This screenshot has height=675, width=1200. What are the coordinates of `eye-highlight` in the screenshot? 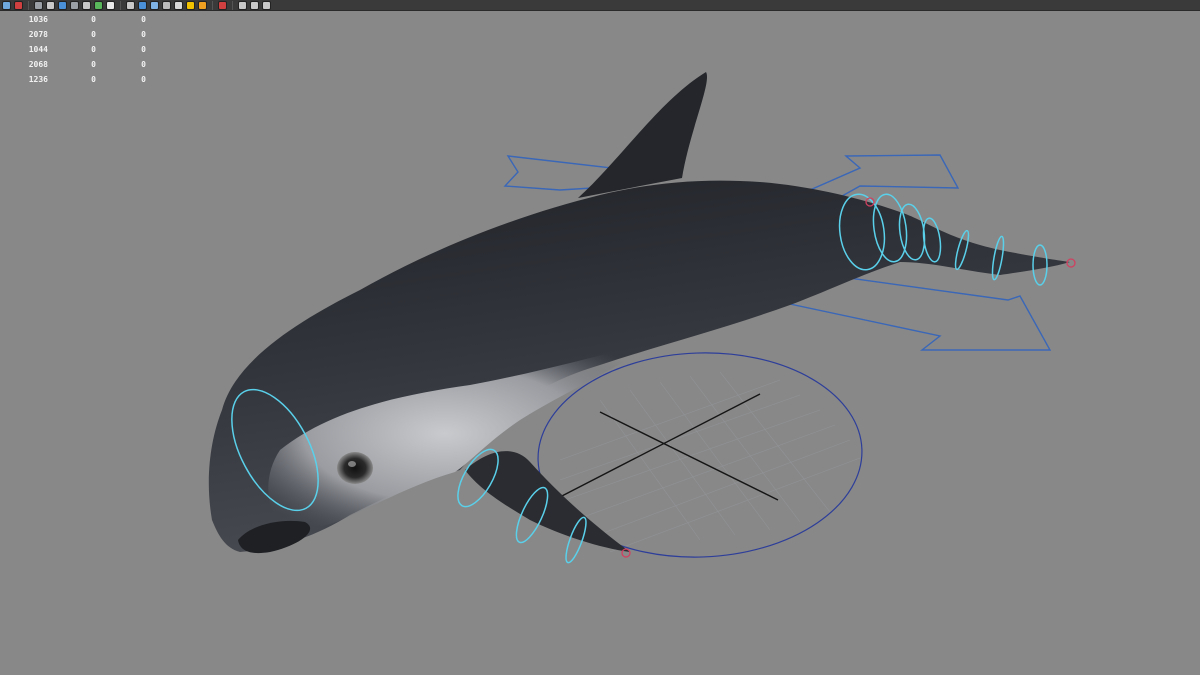 It's located at (352, 464).